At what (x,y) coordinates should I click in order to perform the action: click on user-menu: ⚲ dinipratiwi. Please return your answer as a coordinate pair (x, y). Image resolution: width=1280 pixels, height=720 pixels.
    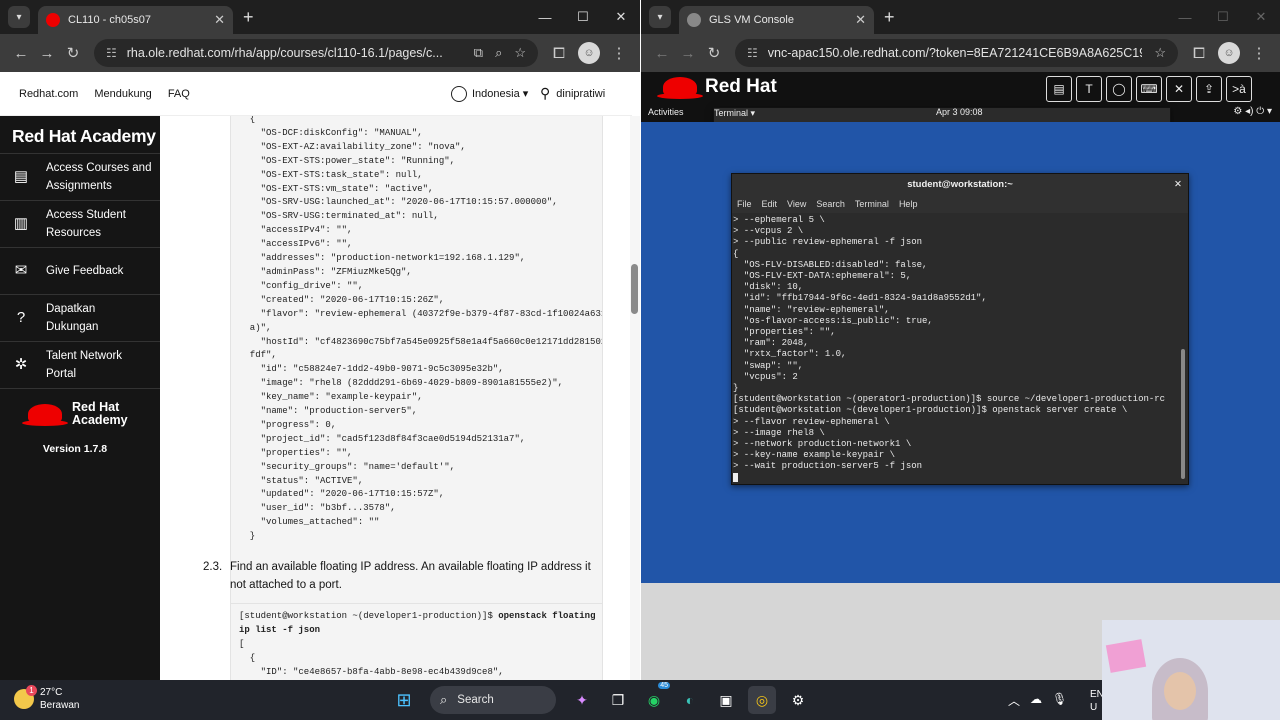
    Looking at the image, I should click on (572, 93).